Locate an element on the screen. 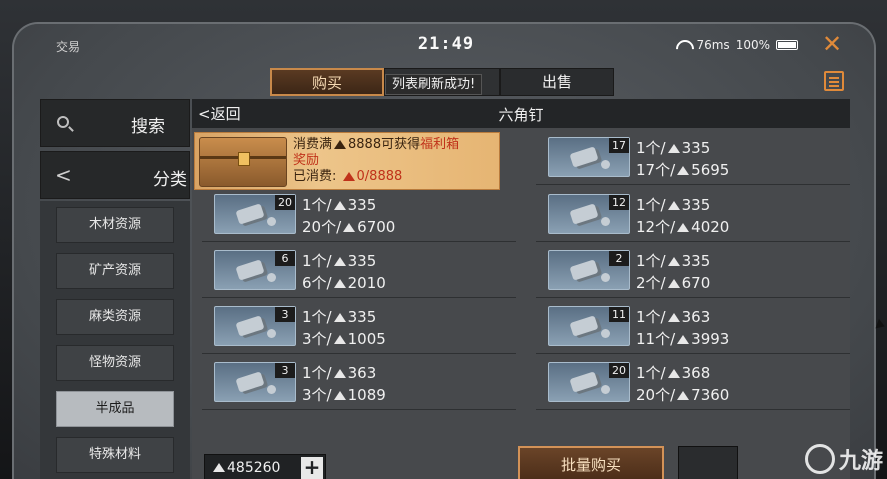 This screenshot has width=887, height=479. total-price: 20个/7360 is located at coordinates (683, 395).